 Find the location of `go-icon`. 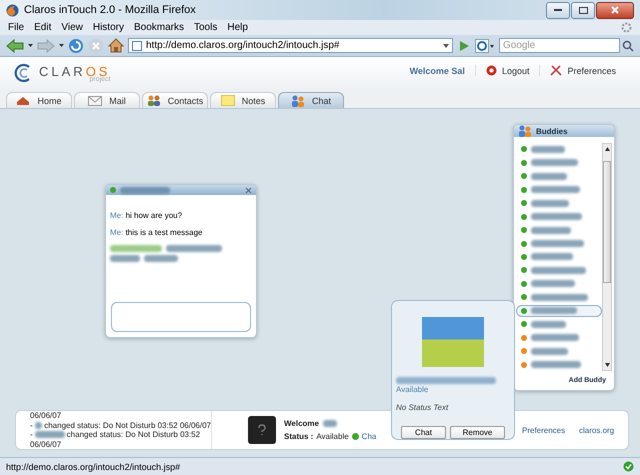

go-icon is located at coordinates (464, 45).